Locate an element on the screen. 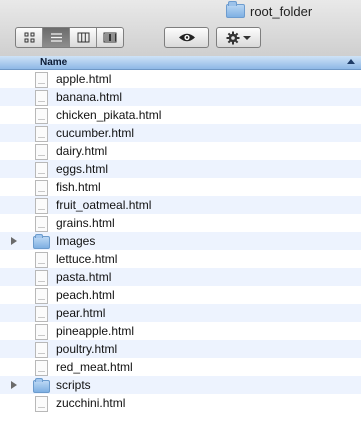 The image size is (361, 425). folder-row: scripts is located at coordinates (180, 385).